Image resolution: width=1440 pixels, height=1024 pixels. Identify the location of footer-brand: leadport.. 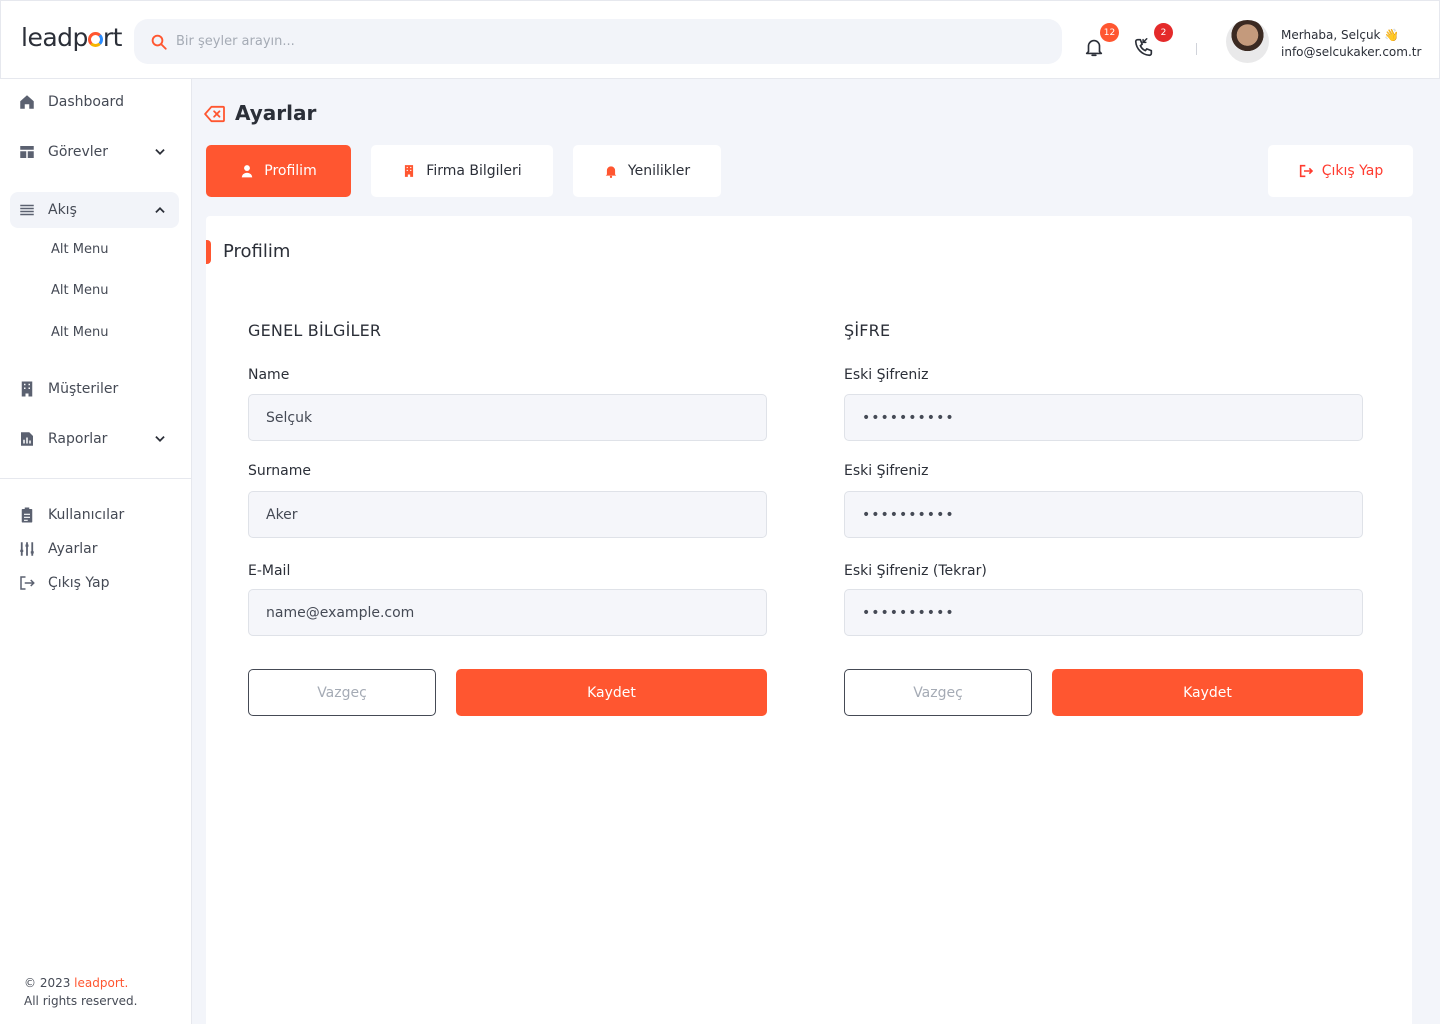
(101, 983).